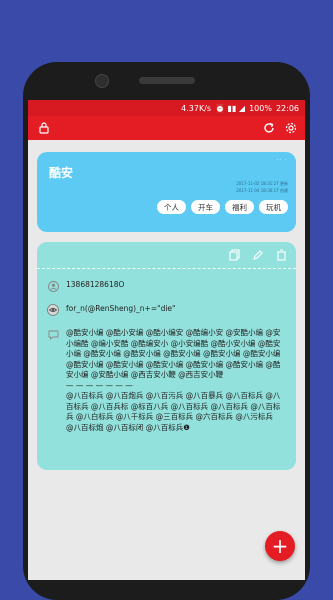 Image resolution: width=333 pixels, height=600 pixels. I want to click on password-row: for_n(@RenSheng)_n+="die", so click(164, 310).